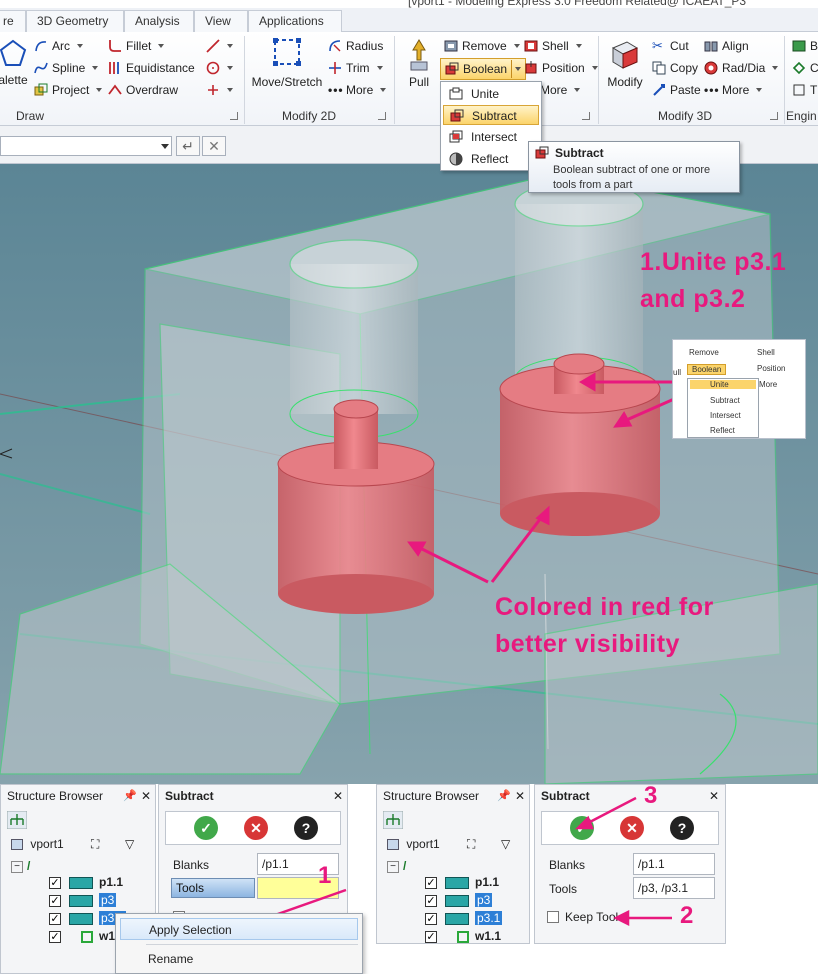 Image resolution: width=818 pixels, height=974 pixels. What do you see at coordinates (814, 46) in the screenshot?
I see `engine-b-label: B` at bounding box center [814, 46].